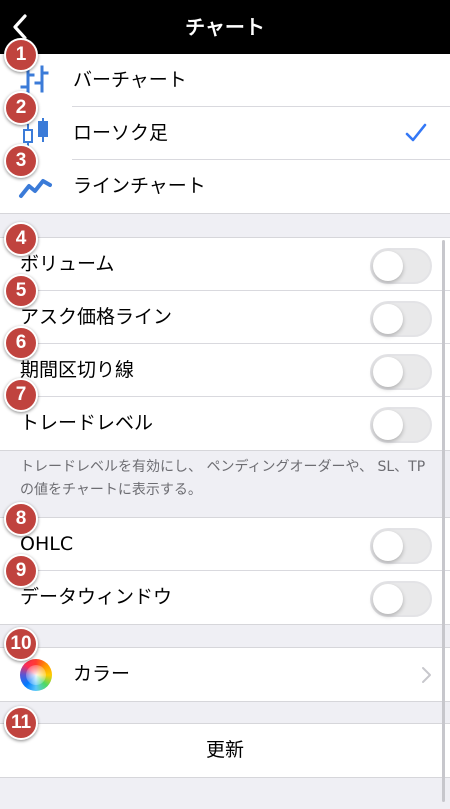  Describe the element at coordinates (443, 521) in the screenshot. I see `scrollbar` at that location.